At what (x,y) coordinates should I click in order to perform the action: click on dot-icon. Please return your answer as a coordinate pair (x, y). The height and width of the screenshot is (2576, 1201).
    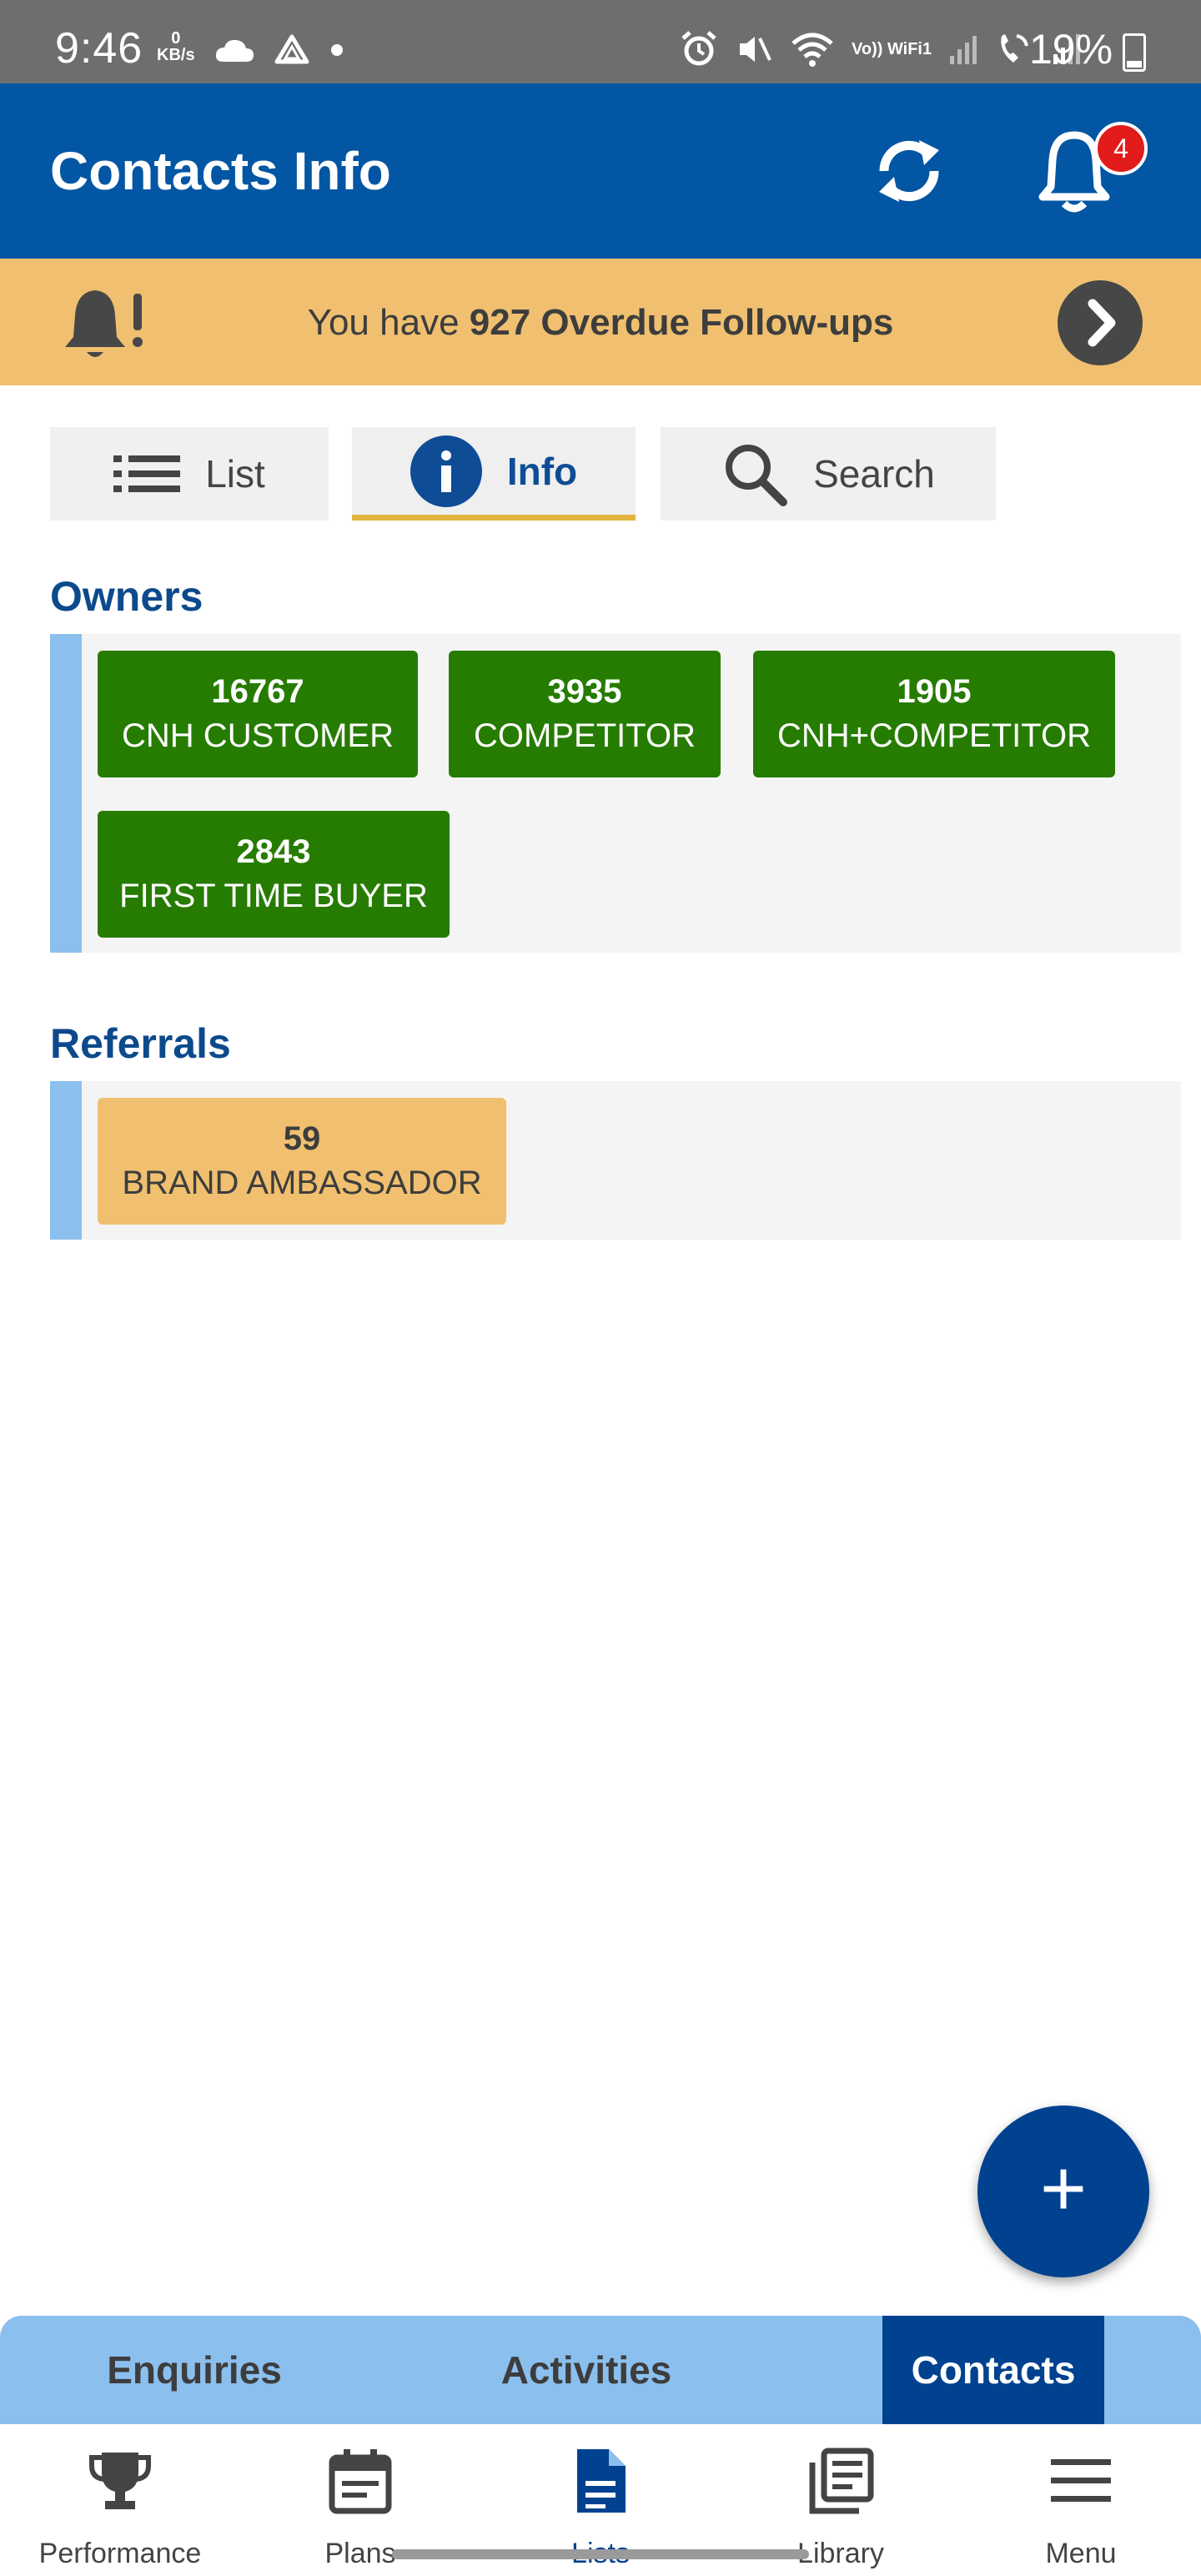
    Looking at the image, I should click on (337, 50).